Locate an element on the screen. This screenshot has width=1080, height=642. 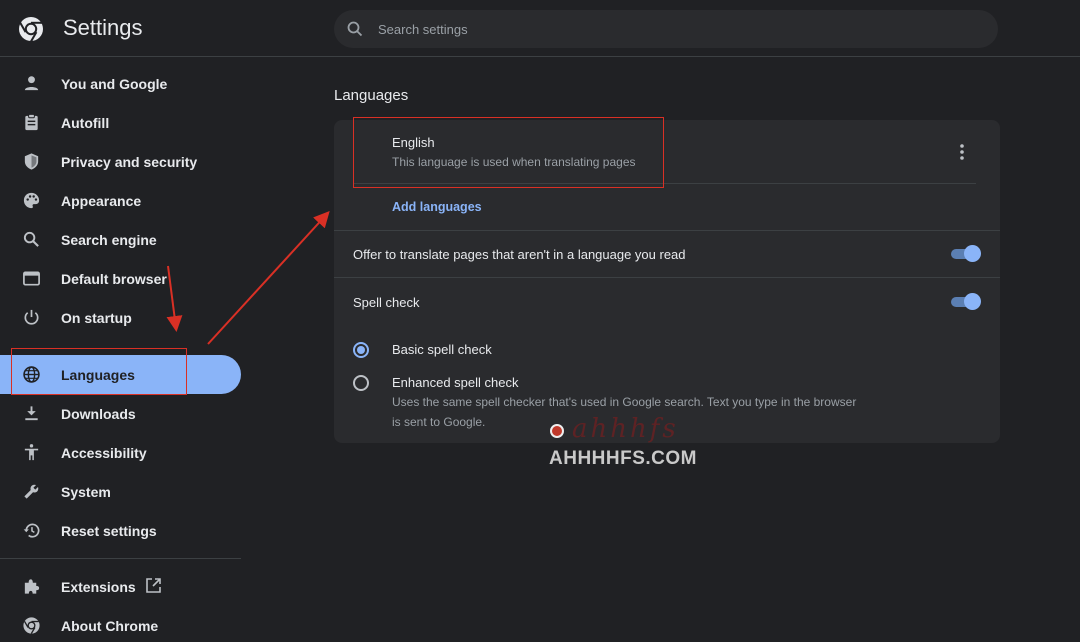
sidebar-item-extensions: Extensions is located at coordinates (120, 586).